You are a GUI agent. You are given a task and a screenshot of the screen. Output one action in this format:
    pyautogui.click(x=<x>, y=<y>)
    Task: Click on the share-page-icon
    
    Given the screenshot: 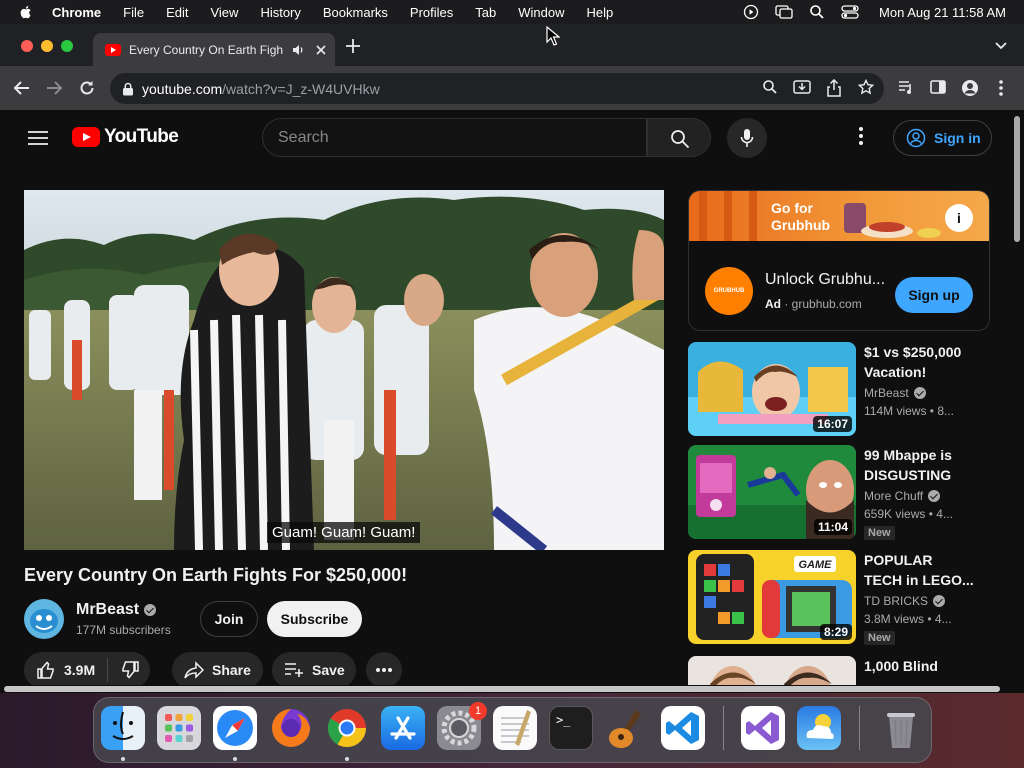 What is the action you would take?
    pyautogui.click(x=834, y=88)
    